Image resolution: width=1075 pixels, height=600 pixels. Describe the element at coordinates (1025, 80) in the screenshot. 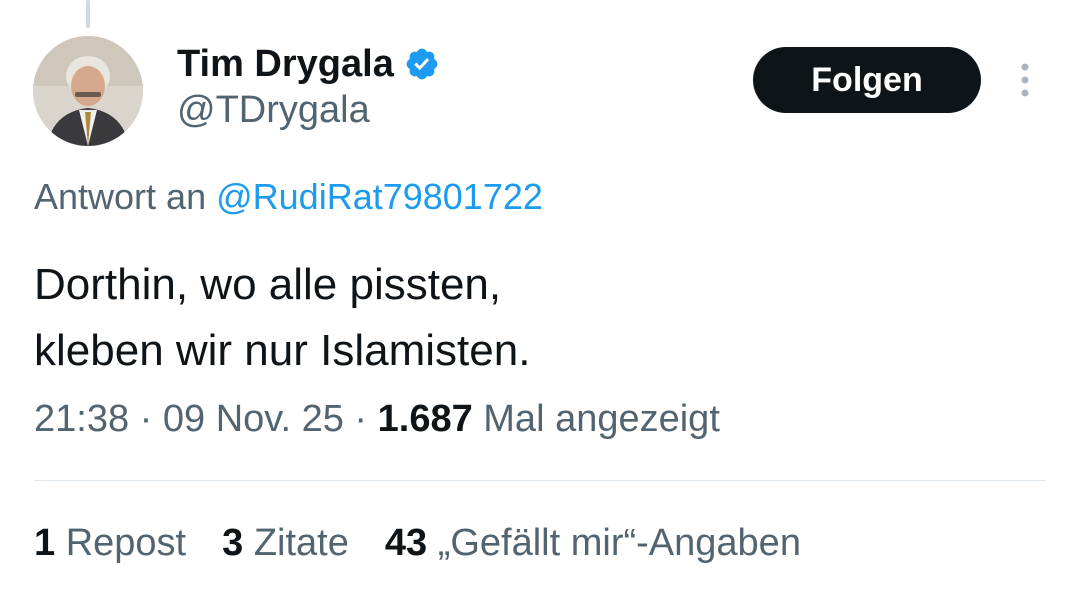

I see `more-vertical-icon` at that location.